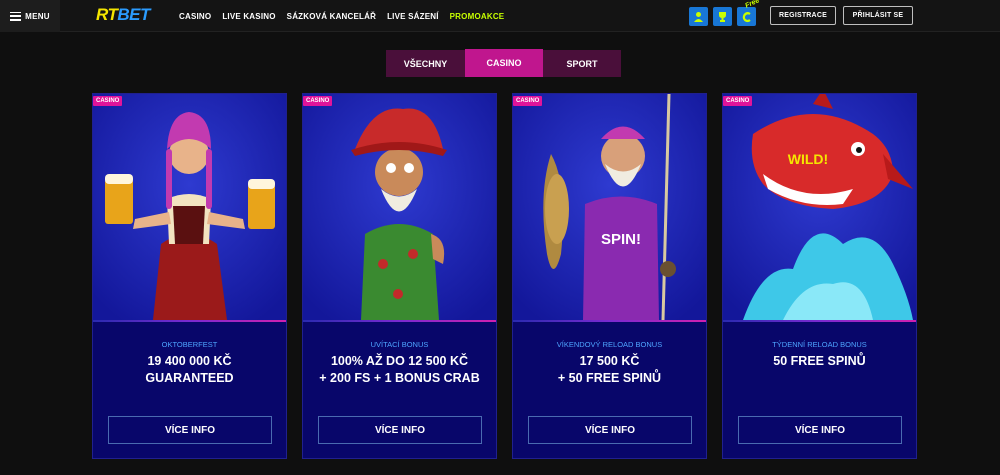  Describe the element at coordinates (413, 16) in the screenshot. I see `nav-live-sazeni: LIVE SÁZENÍ` at that location.